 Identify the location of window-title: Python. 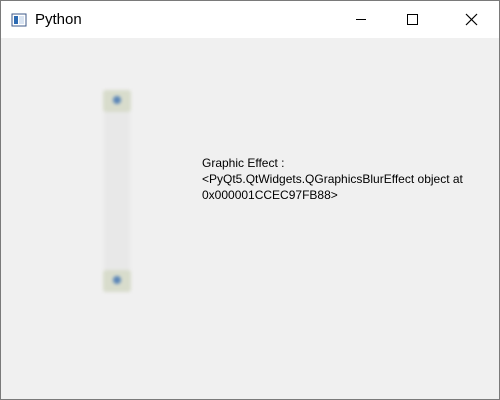
(58, 19).